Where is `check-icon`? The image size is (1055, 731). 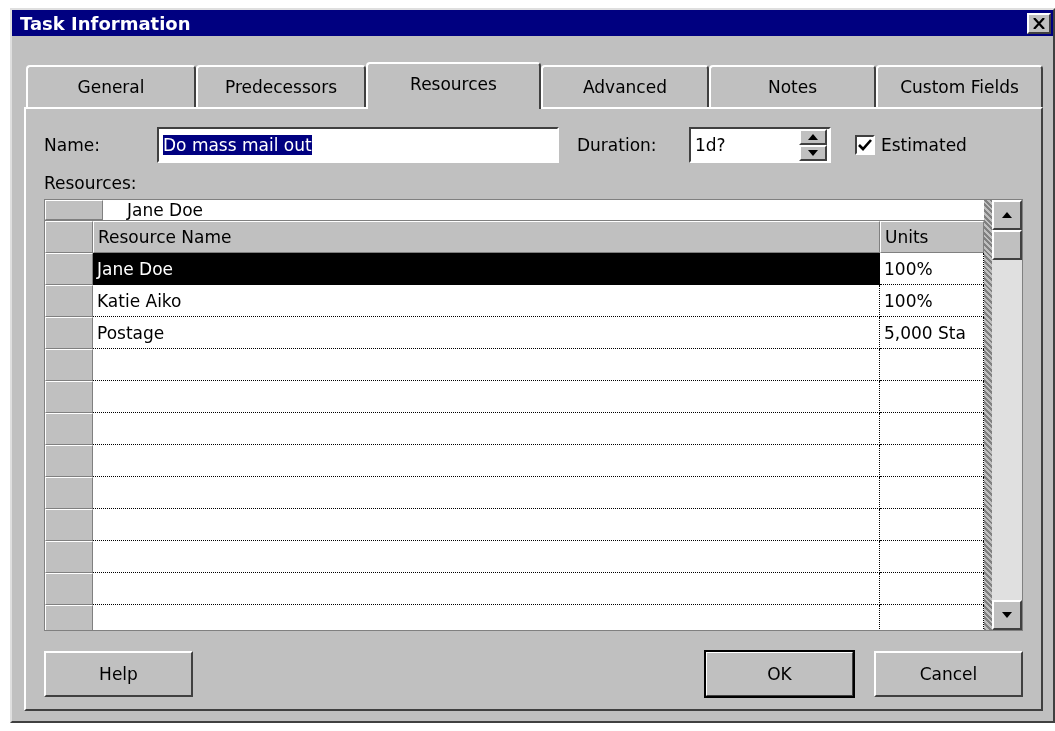 check-icon is located at coordinates (865, 145).